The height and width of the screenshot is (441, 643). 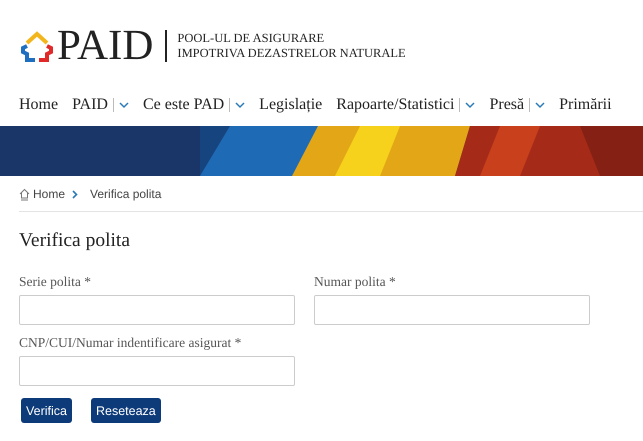 What do you see at coordinates (251, 38) in the screenshot?
I see `logo-tagline: POOL-UL DE ASIGURARE` at bounding box center [251, 38].